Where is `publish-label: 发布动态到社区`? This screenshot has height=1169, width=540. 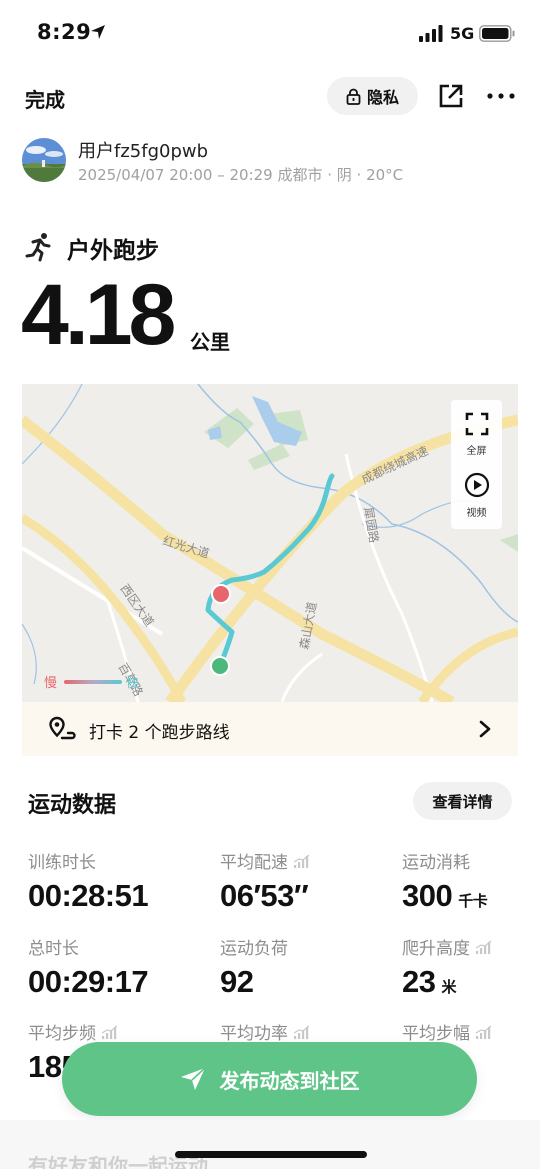
publish-label: 发布动态到社区 is located at coordinates (289, 1080).